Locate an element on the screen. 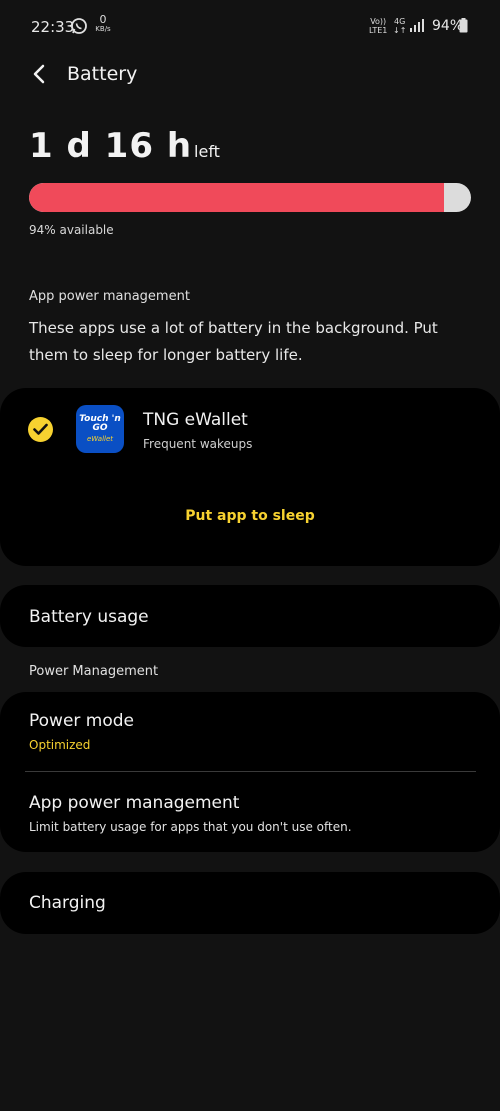  put-app-to-sleep-button: Put app to sleep is located at coordinates (250, 516).